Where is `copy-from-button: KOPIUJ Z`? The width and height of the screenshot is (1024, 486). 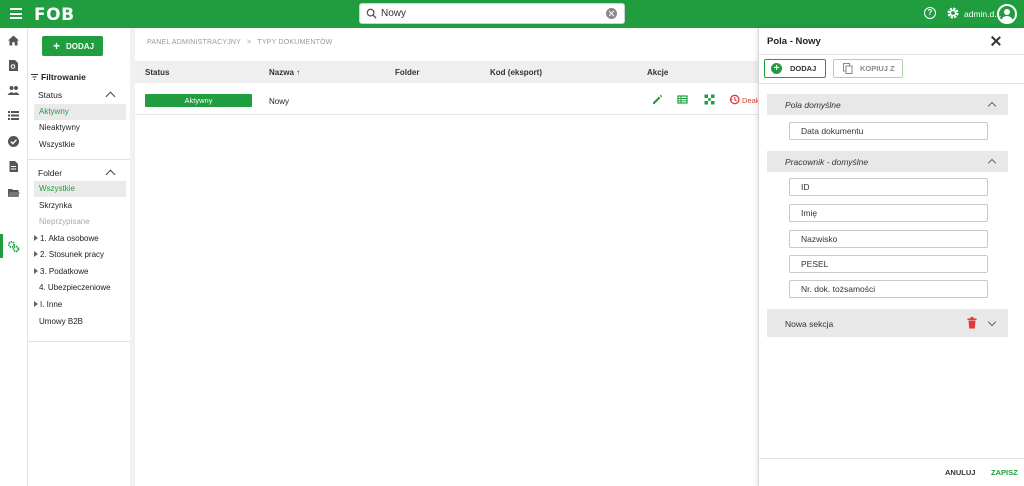 copy-from-button: KOPIUJ Z is located at coordinates (868, 68).